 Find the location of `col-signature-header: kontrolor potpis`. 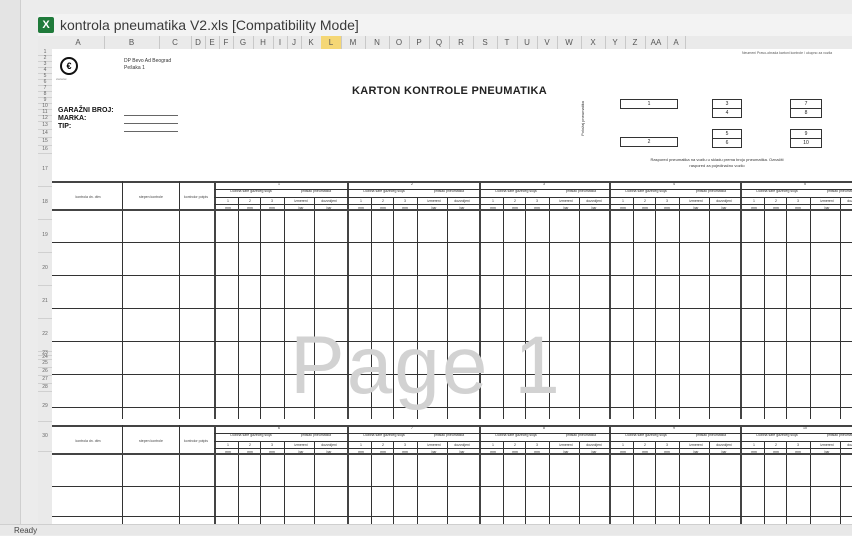

col-signature-header: kontrolor potpis is located at coordinates (196, 197).